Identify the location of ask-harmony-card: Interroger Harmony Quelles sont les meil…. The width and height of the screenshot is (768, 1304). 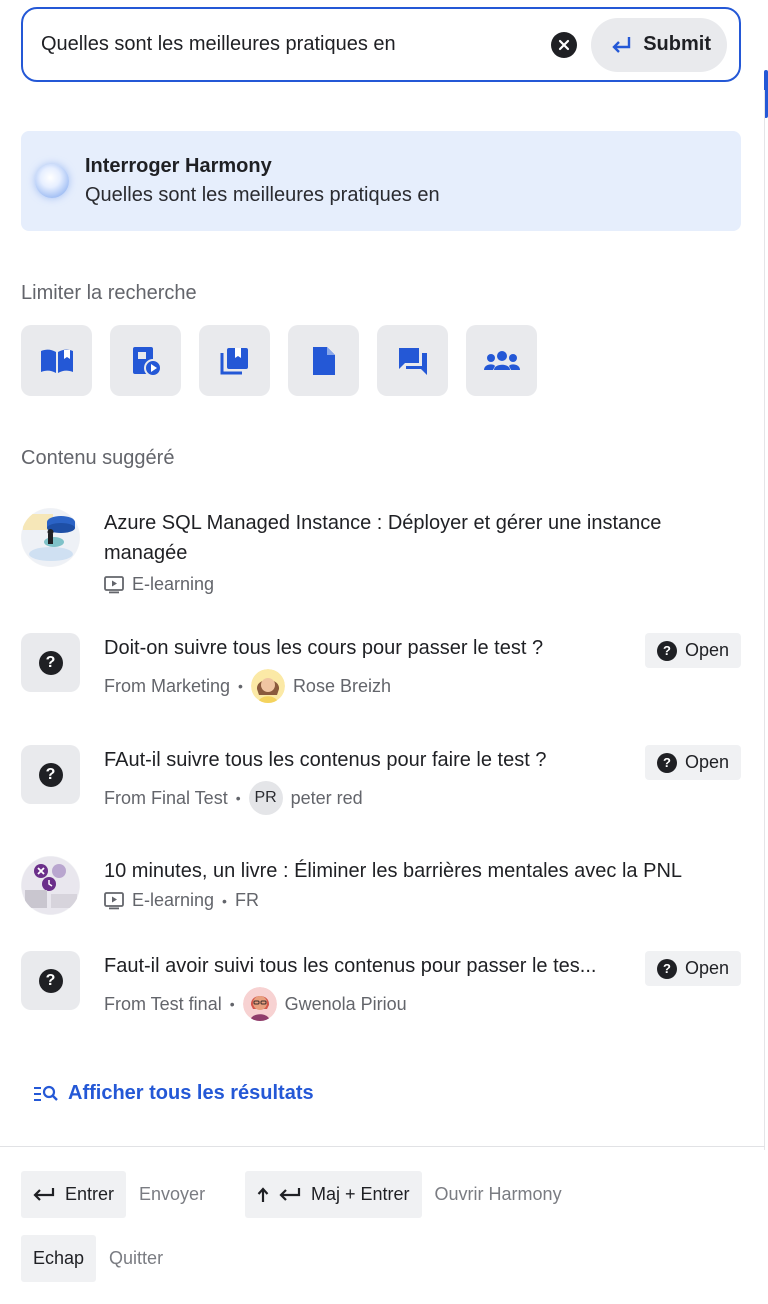
(381, 181).